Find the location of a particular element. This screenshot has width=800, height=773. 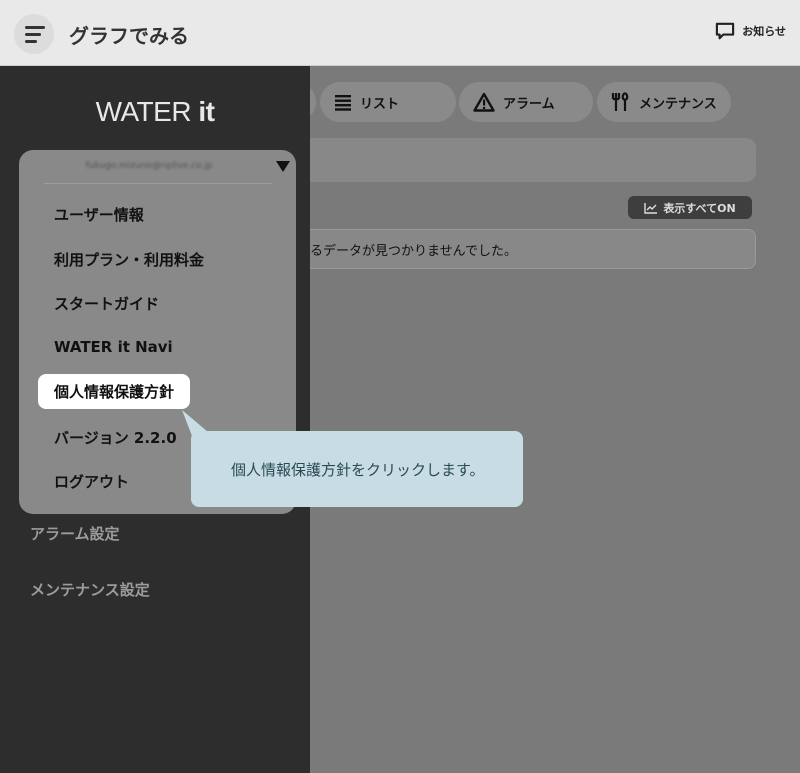

show-all-label: 表示すべてON is located at coordinates (699, 208).